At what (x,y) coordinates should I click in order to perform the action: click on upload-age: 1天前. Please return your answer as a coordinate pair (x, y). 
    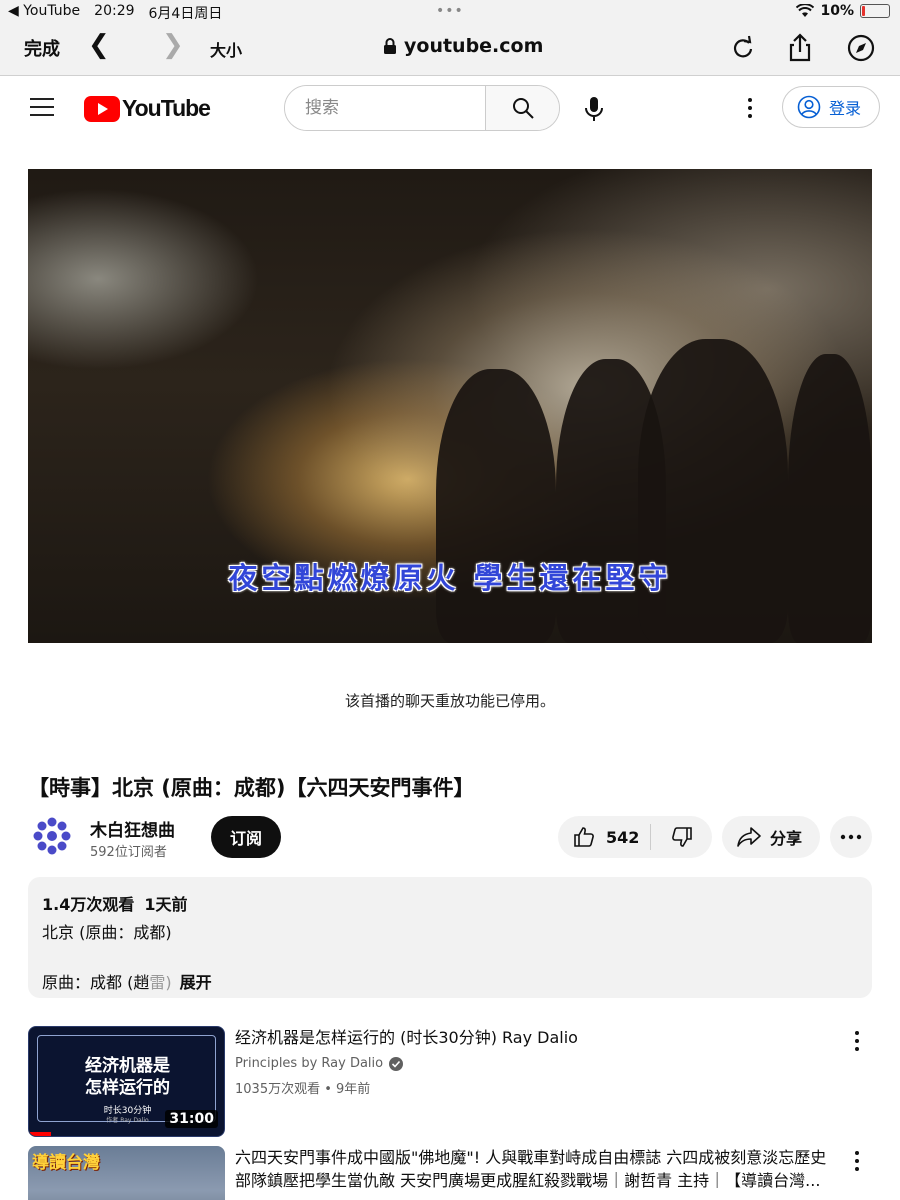
    Looking at the image, I should click on (166, 904).